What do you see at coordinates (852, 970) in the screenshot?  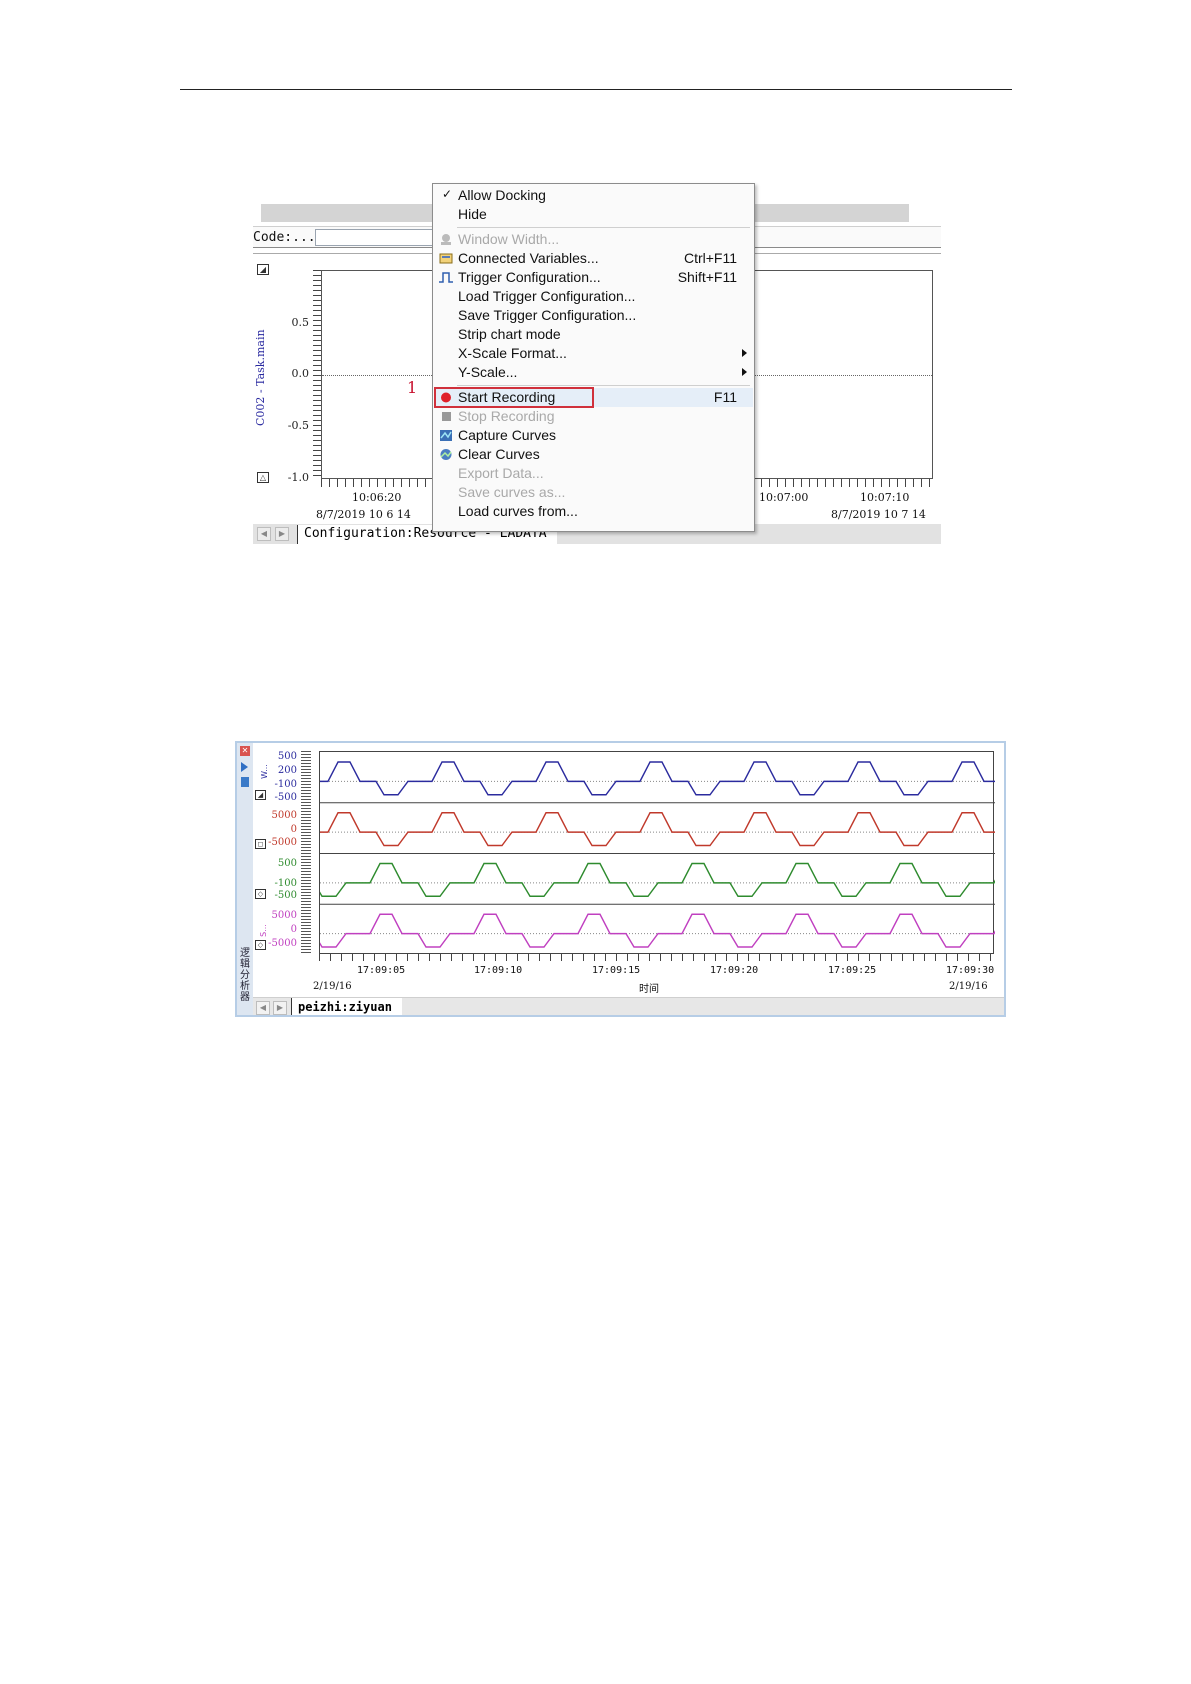 I see `x-tick: 17:09:25` at bounding box center [852, 970].